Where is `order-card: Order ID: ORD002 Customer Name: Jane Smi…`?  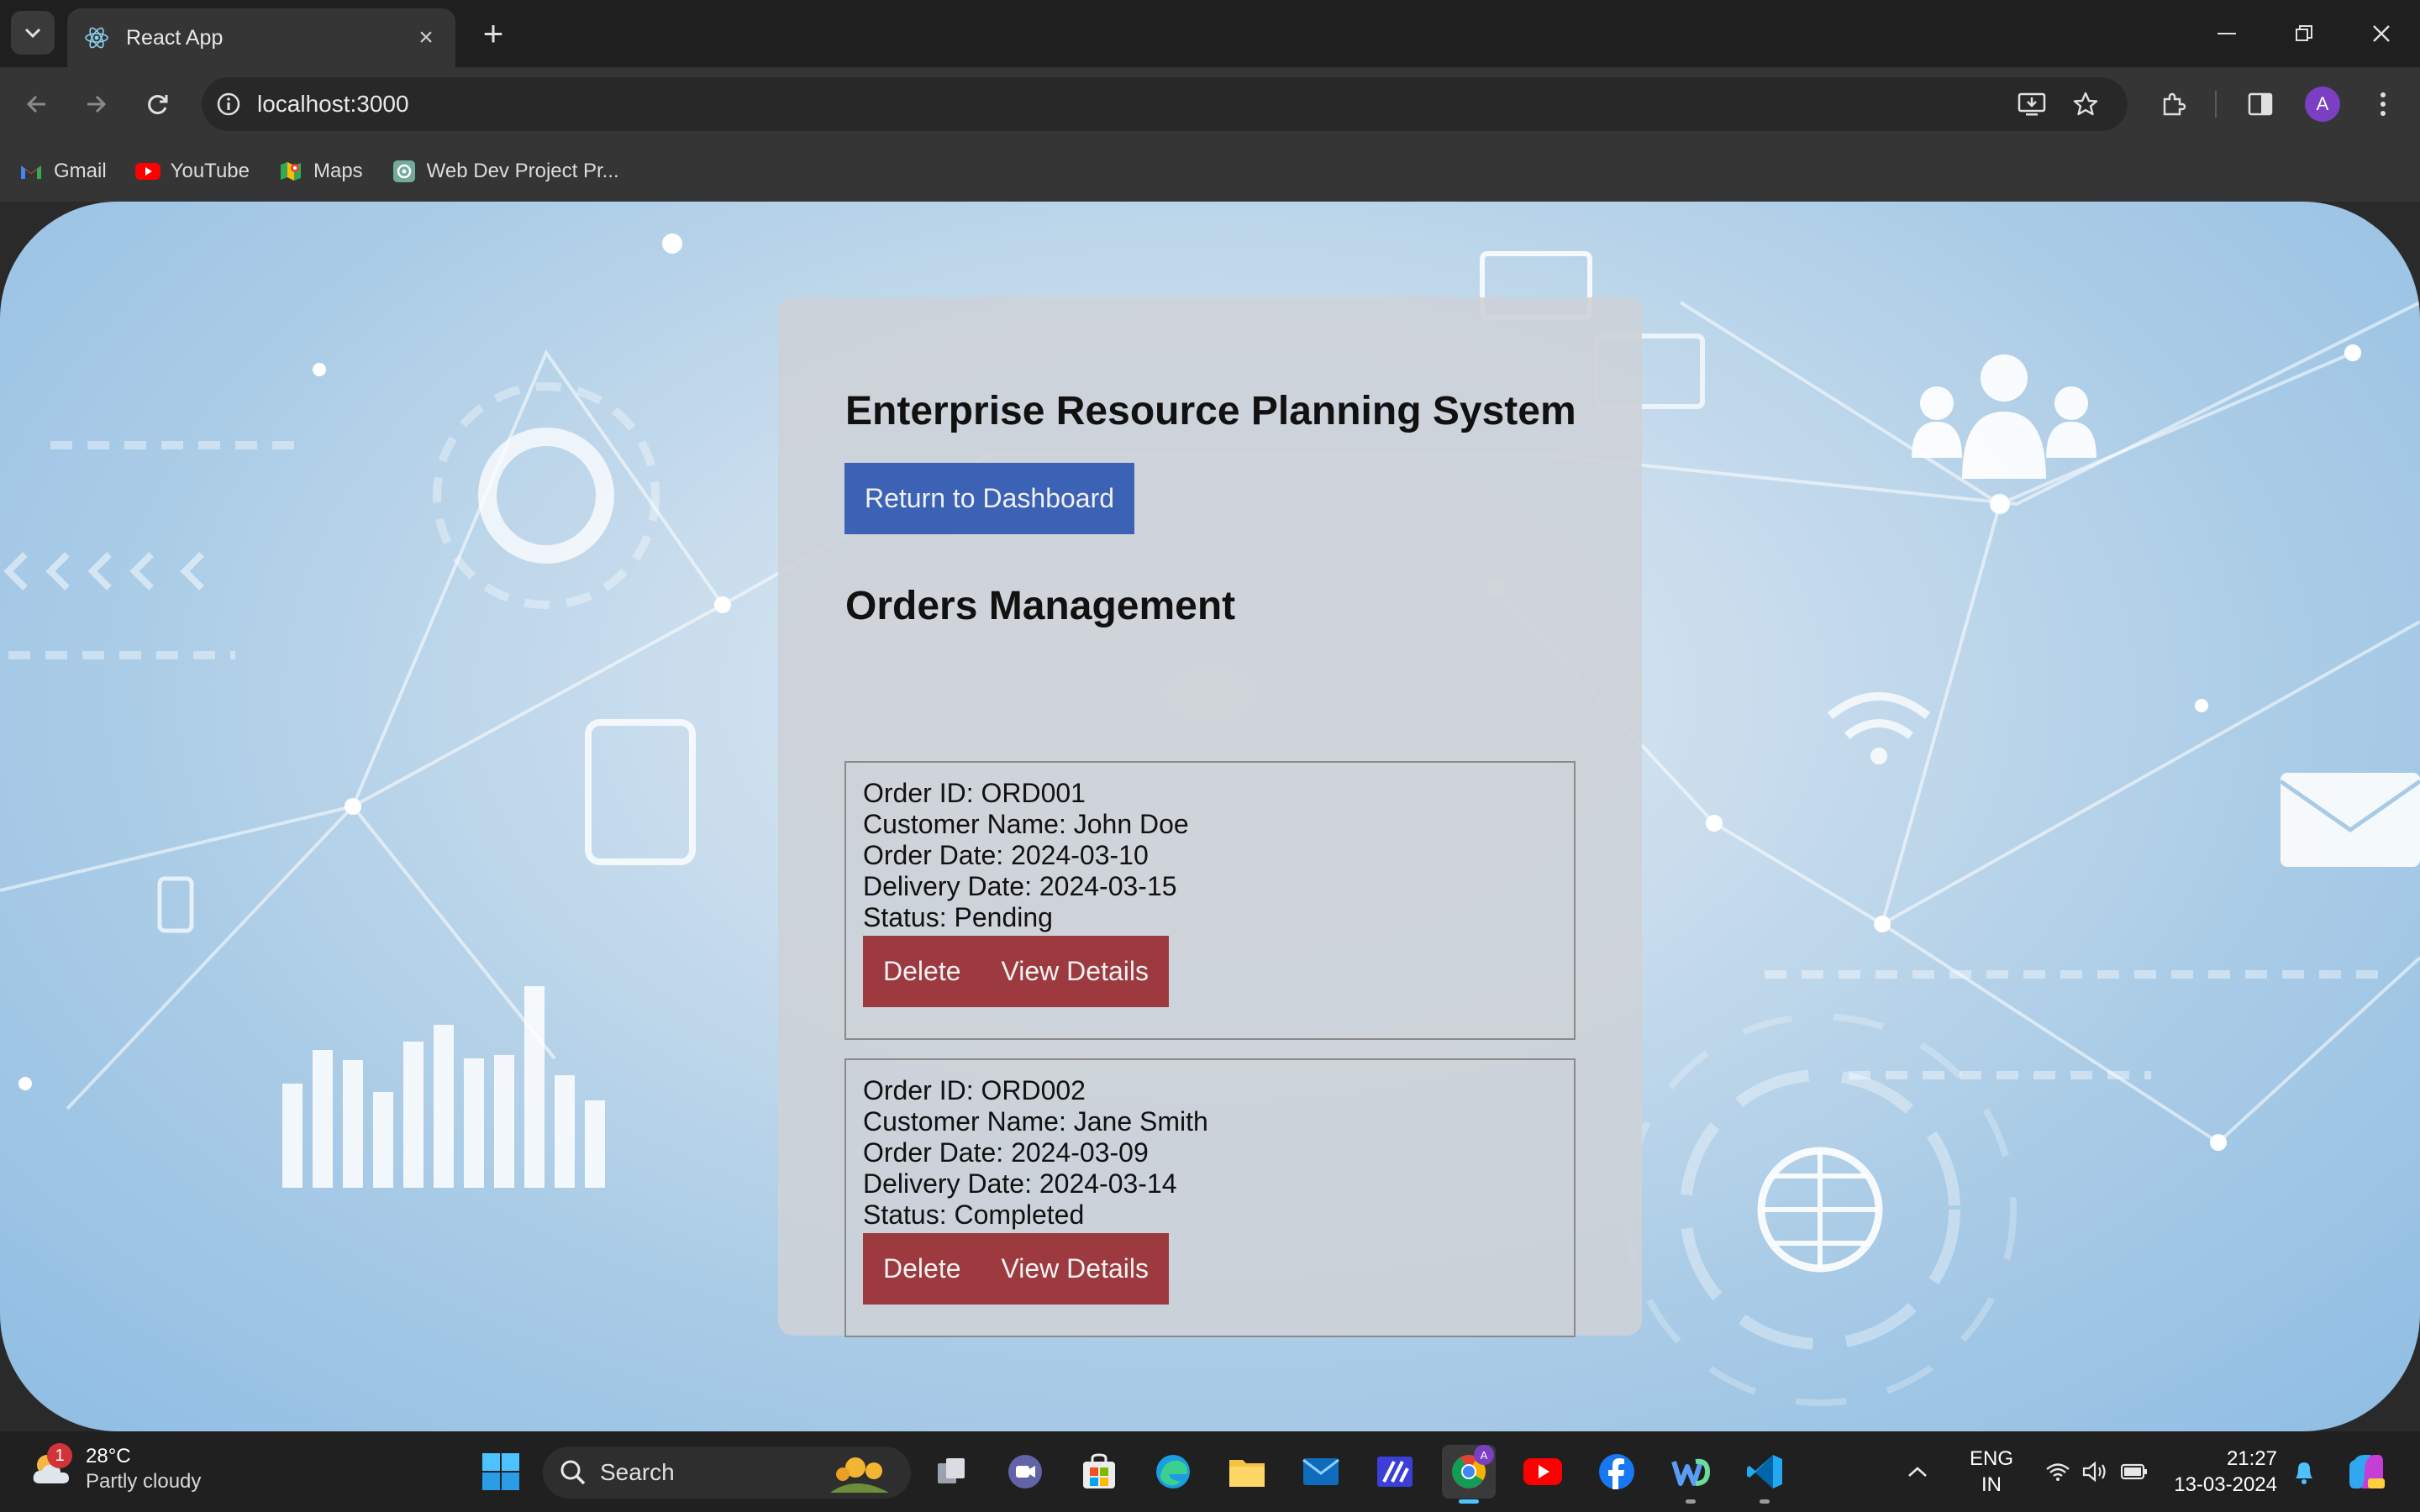 order-card: Order ID: ORD002 Customer Name: Jane Smi… is located at coordinates (1210, 1197).